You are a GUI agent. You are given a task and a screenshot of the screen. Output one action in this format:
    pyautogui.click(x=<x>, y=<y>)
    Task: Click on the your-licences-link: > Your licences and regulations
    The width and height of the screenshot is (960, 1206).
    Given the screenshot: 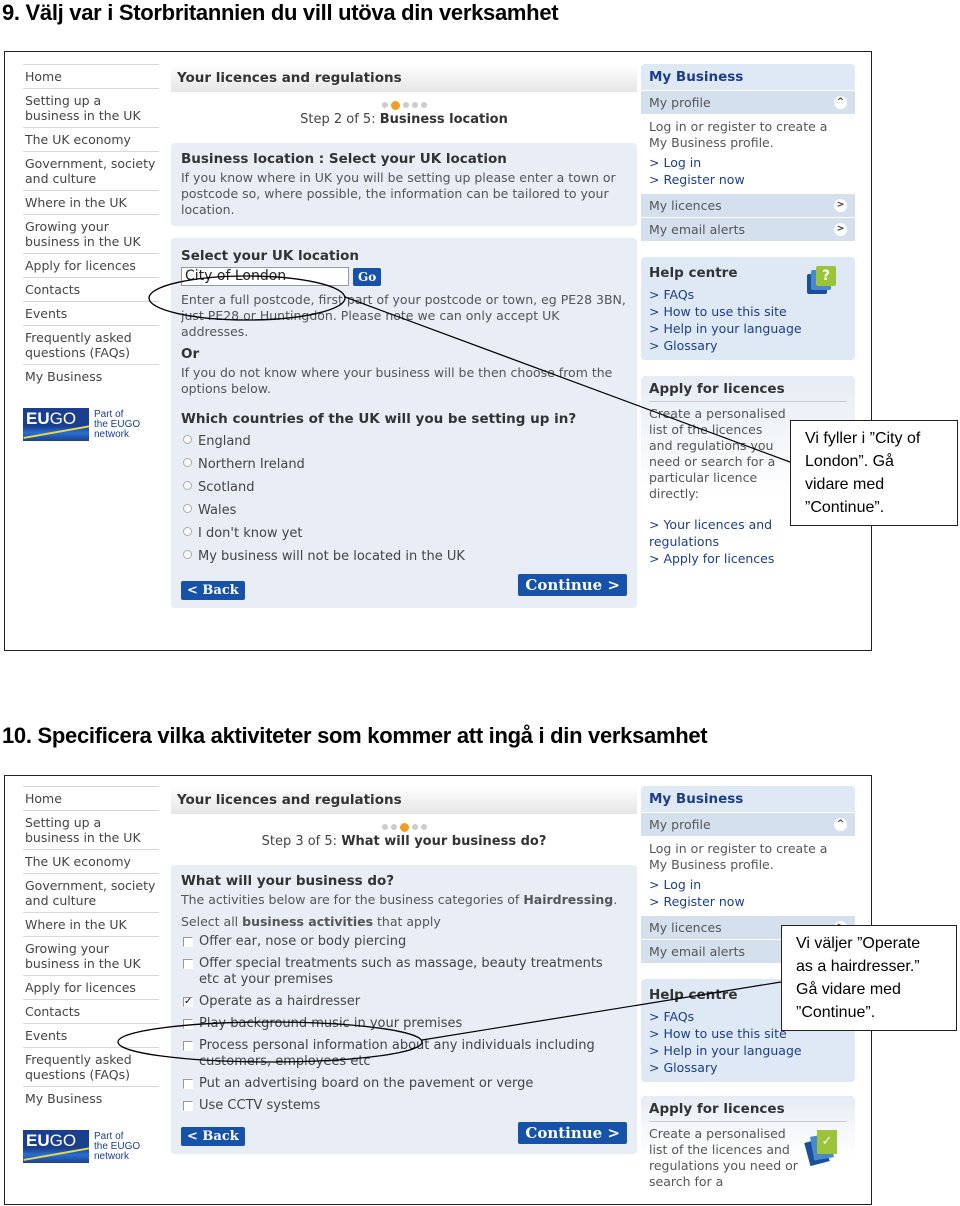 What is the action you would take?
    pyautogui.click(x=719, y=533)
    